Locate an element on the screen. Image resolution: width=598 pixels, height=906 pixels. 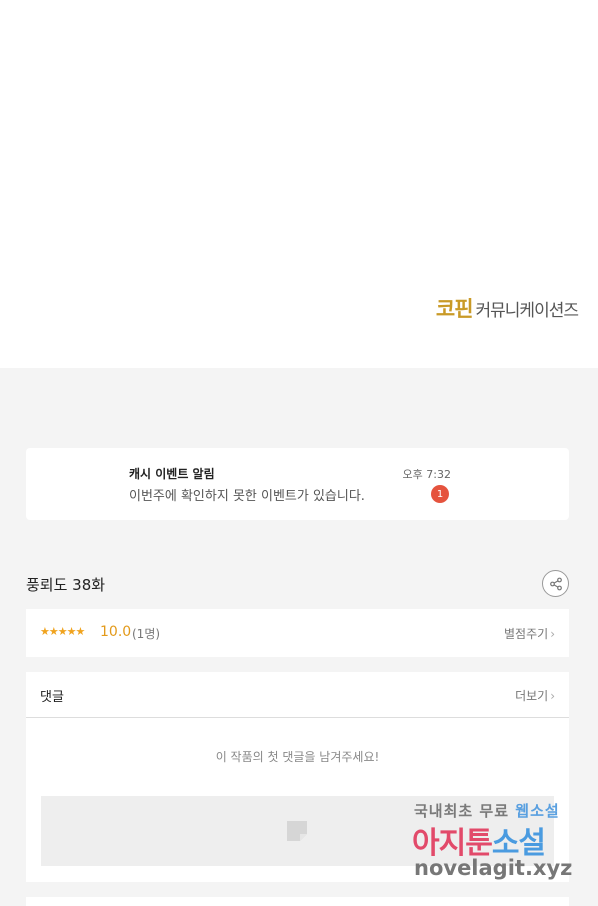
publisher-credit: 코핀 커뮤니케이션즈 is located at coordinates (507, 308).